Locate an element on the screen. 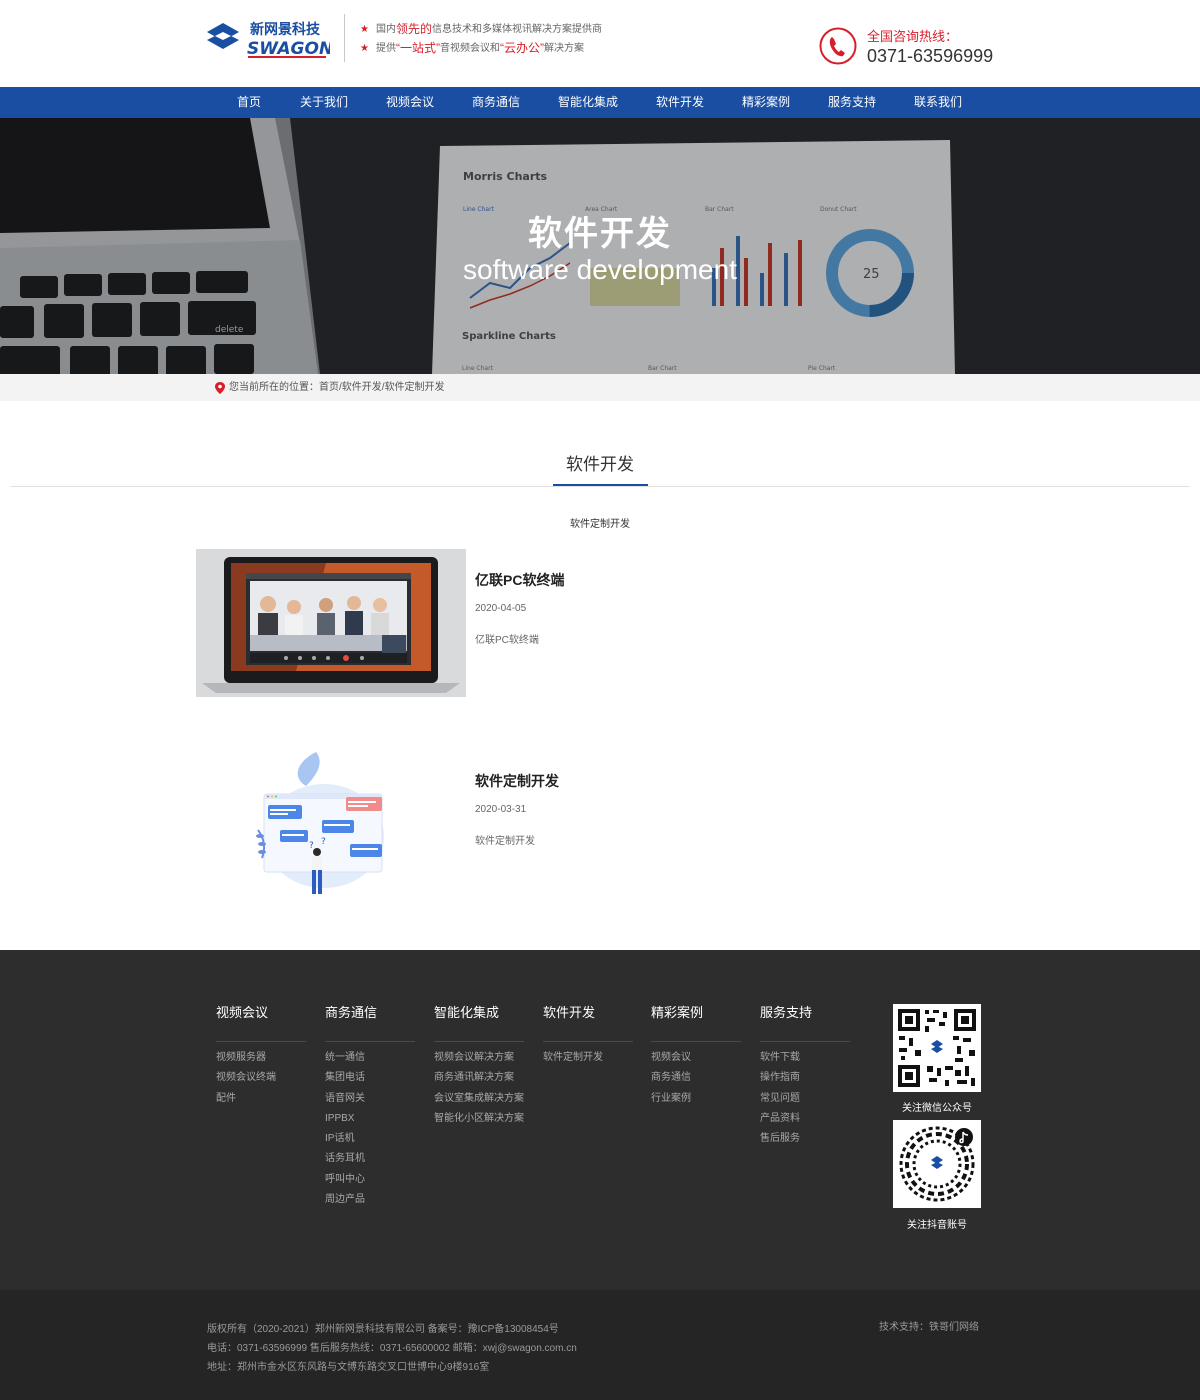 Image resolution: width=1200 pixels, height=1400 pixels. article-description: 软件定制开发 is located at coordinates (505, 841).